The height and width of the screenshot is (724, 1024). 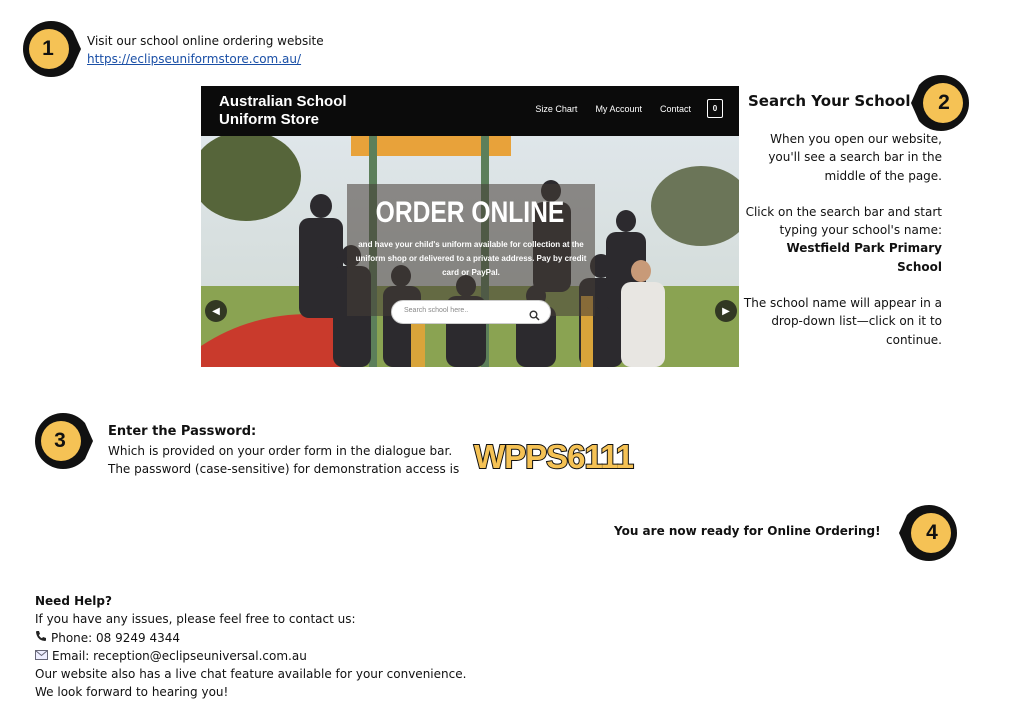 I want to click on step-1-badge: 1, so click(x=51, y=49).